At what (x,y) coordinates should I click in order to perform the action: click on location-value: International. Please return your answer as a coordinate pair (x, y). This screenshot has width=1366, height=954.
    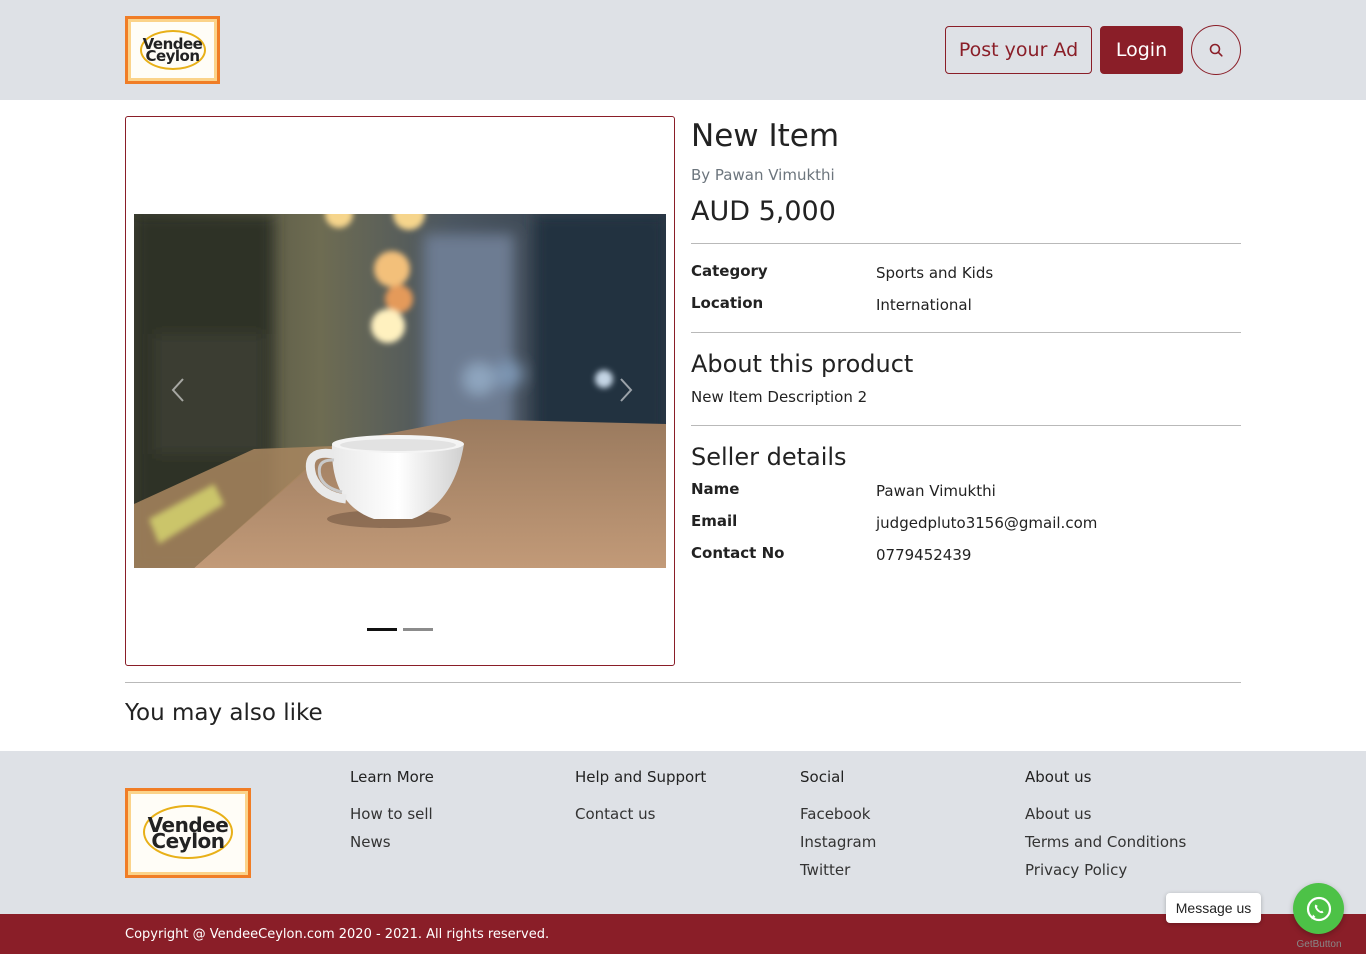
    Looking at the image, I should click on (924, 305).